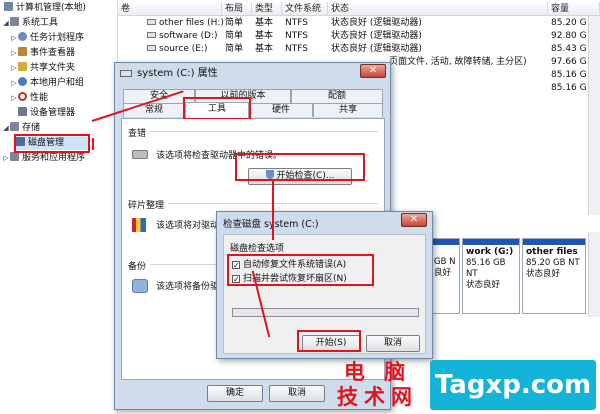 This screenshot has height=414, width=600. Describe the element at coordinates (337, 96) in the screenshot. I see `tab-quota: 配额` at that location.